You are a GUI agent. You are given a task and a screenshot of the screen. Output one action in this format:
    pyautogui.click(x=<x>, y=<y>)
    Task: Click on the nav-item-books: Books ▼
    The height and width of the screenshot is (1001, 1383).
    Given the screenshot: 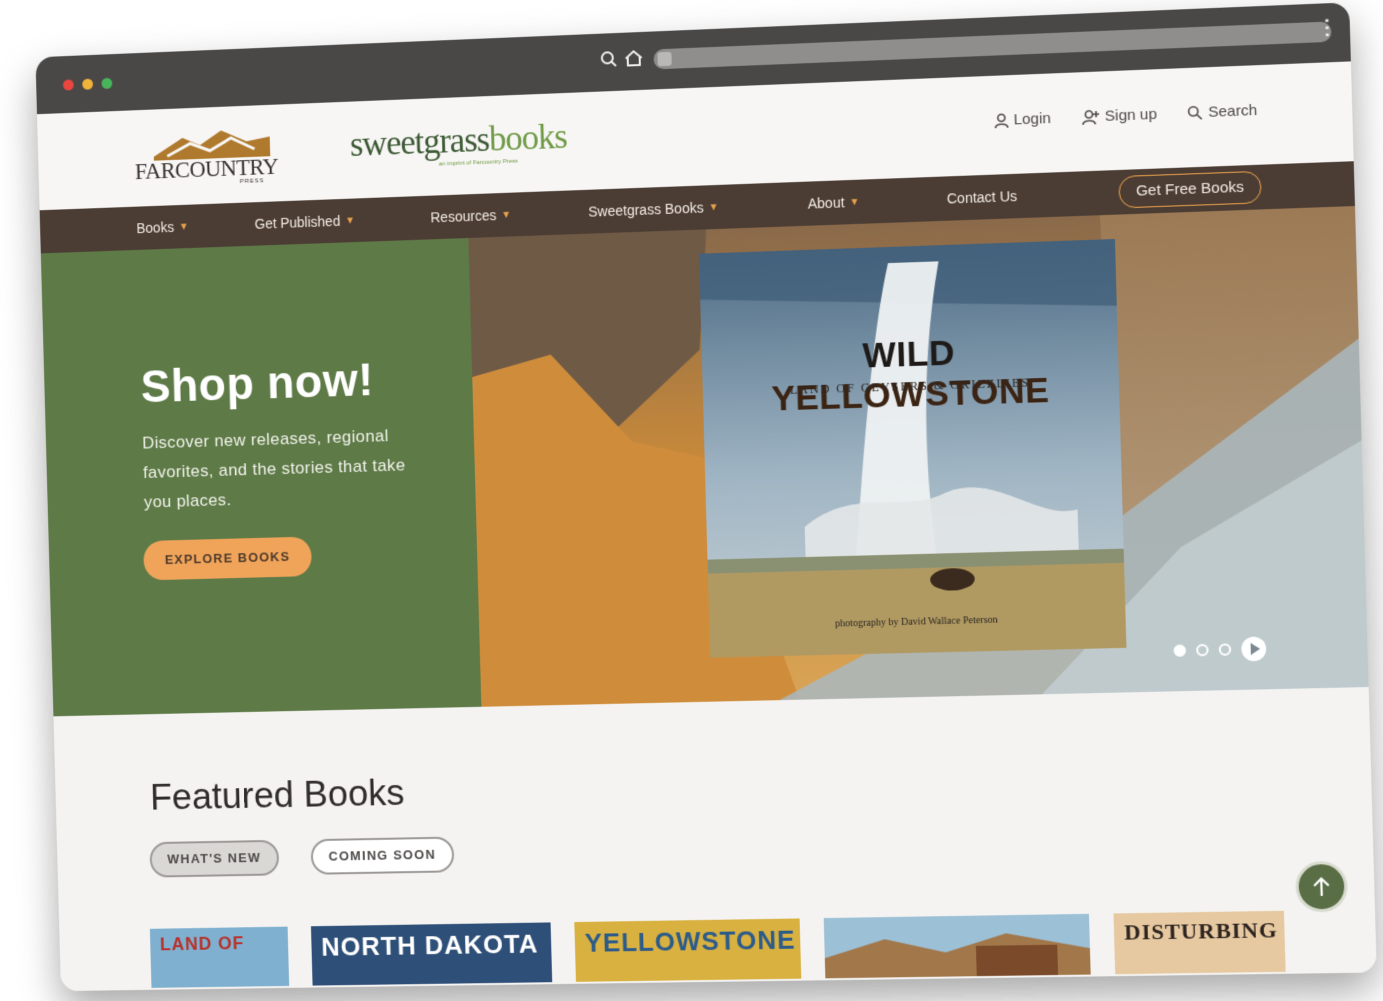 What is the action you would take?
    pyautogui.click(x=162, y=228)
    